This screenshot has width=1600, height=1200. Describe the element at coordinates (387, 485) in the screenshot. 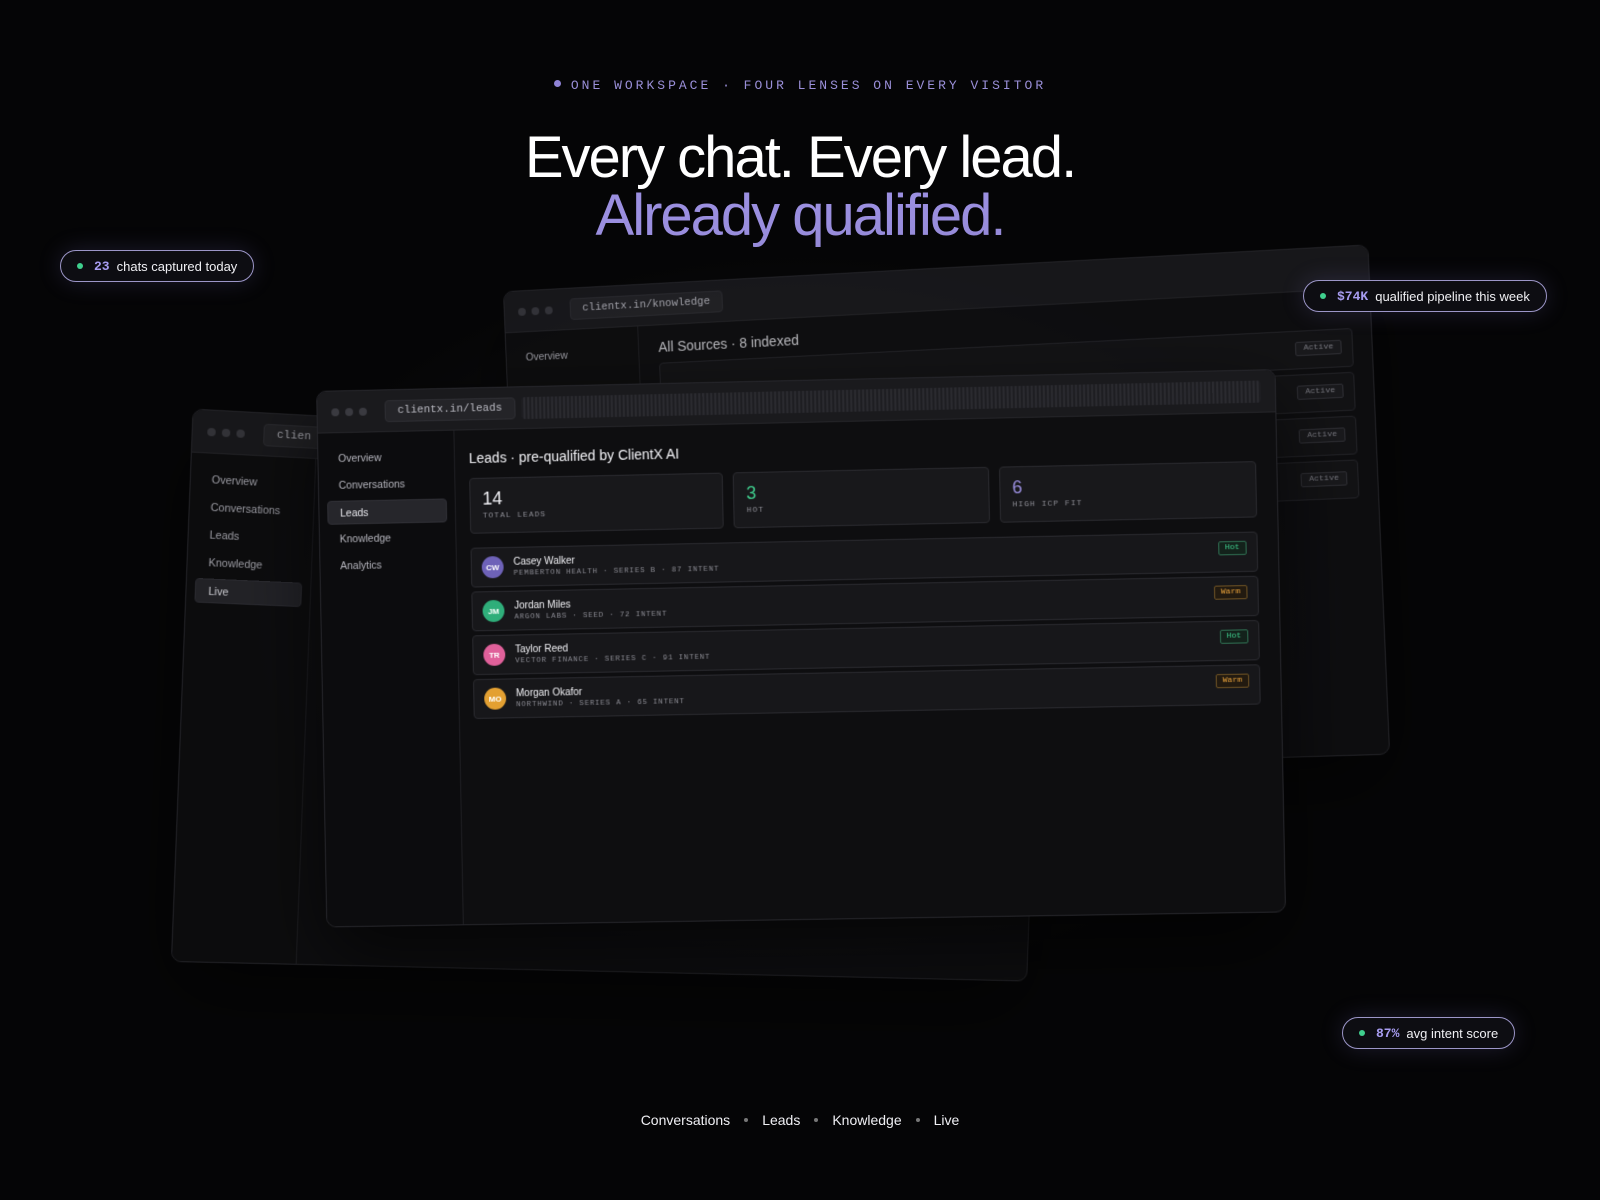

I see `leads-nav-conversations: Conversations` at that location.